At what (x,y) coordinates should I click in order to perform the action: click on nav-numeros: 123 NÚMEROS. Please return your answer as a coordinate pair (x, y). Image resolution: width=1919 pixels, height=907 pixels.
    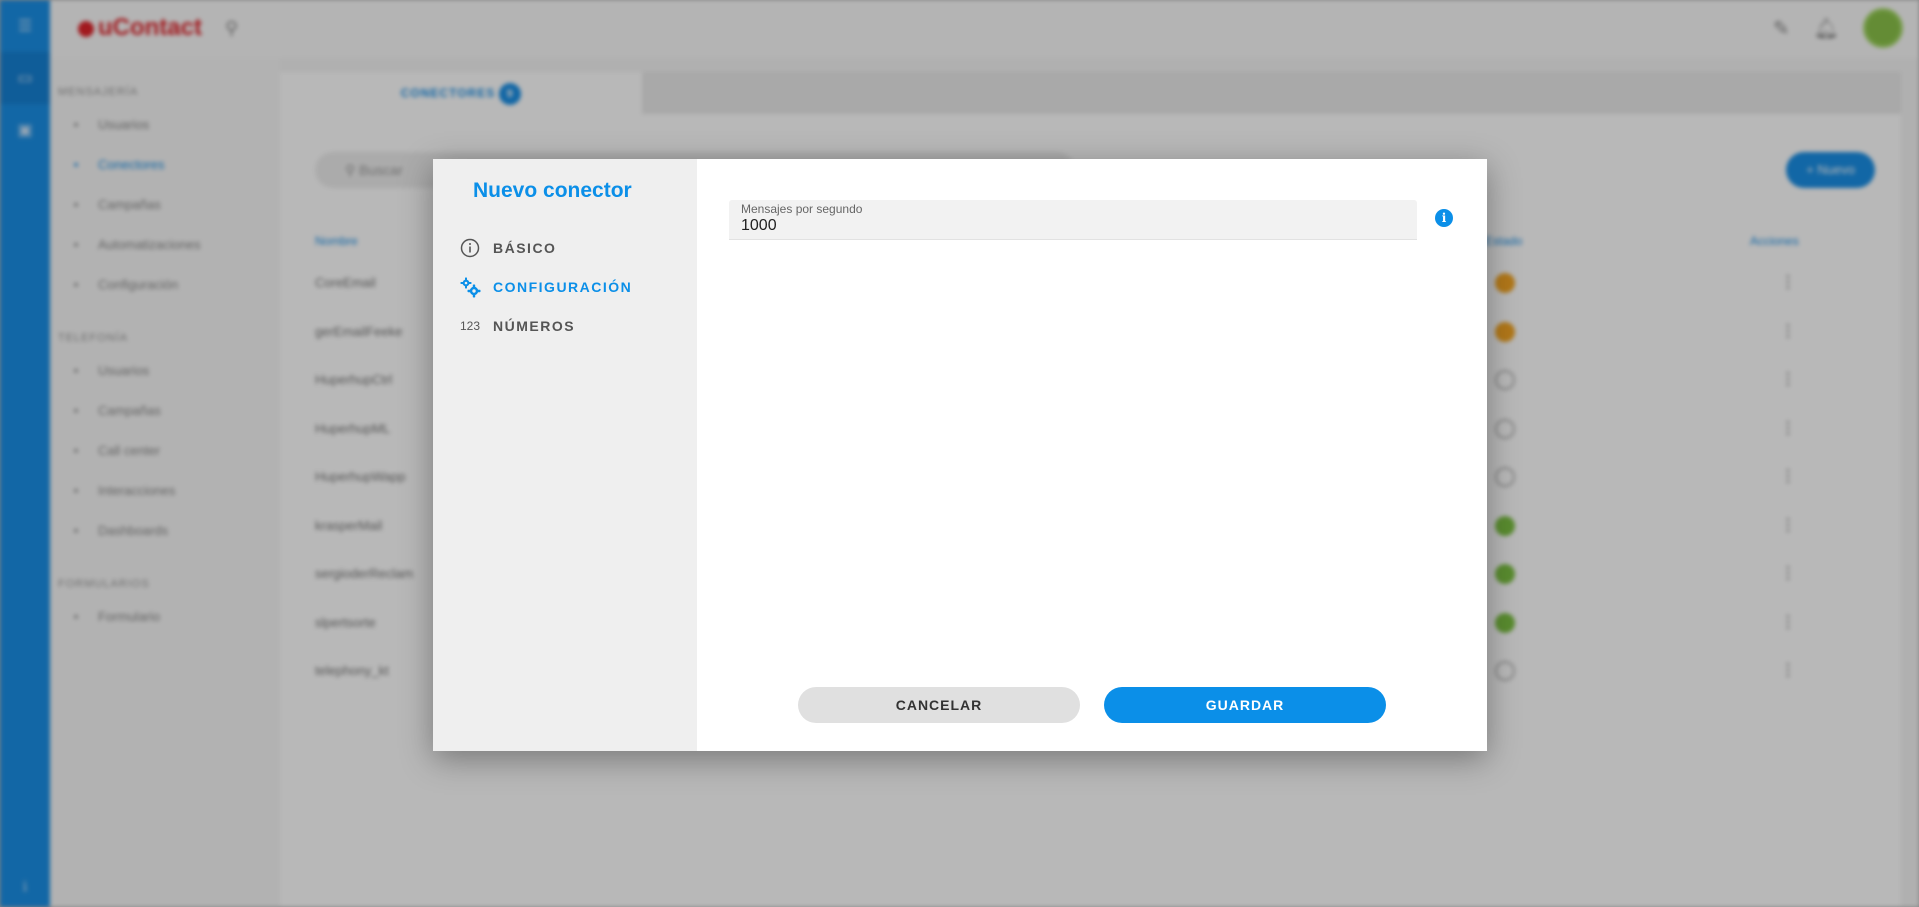
    Looking at the image, I should click on (517, 326).